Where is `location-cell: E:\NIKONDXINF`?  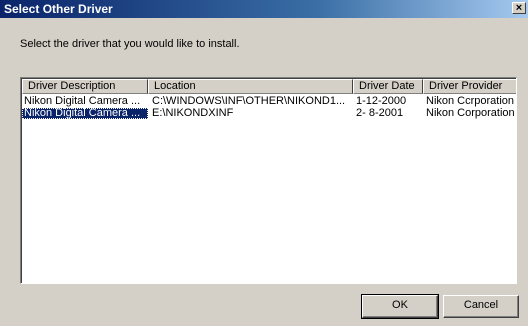 location-cell: E:\NIKONDXINF is located at coordinates (193, 113).